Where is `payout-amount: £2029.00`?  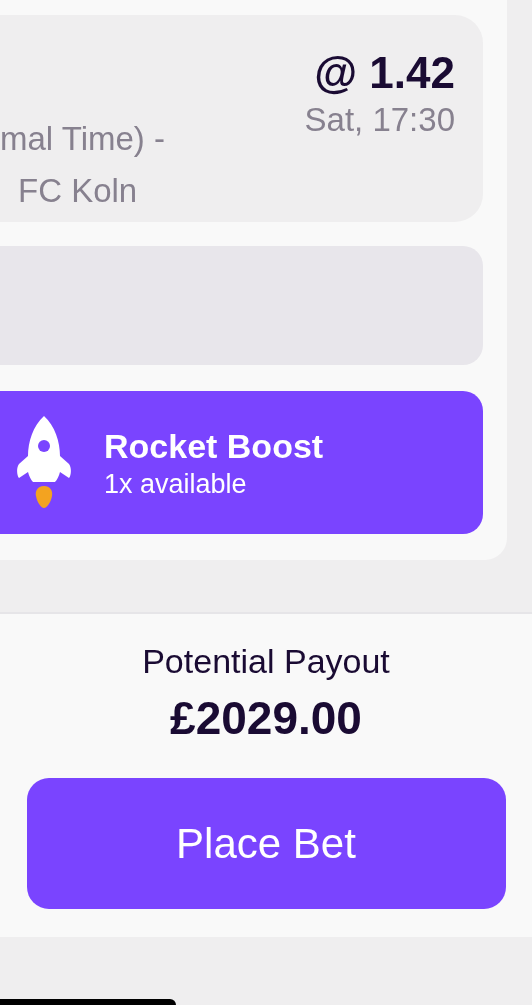
payout-amount: £2029.00 is located at coordinates (266, 718).